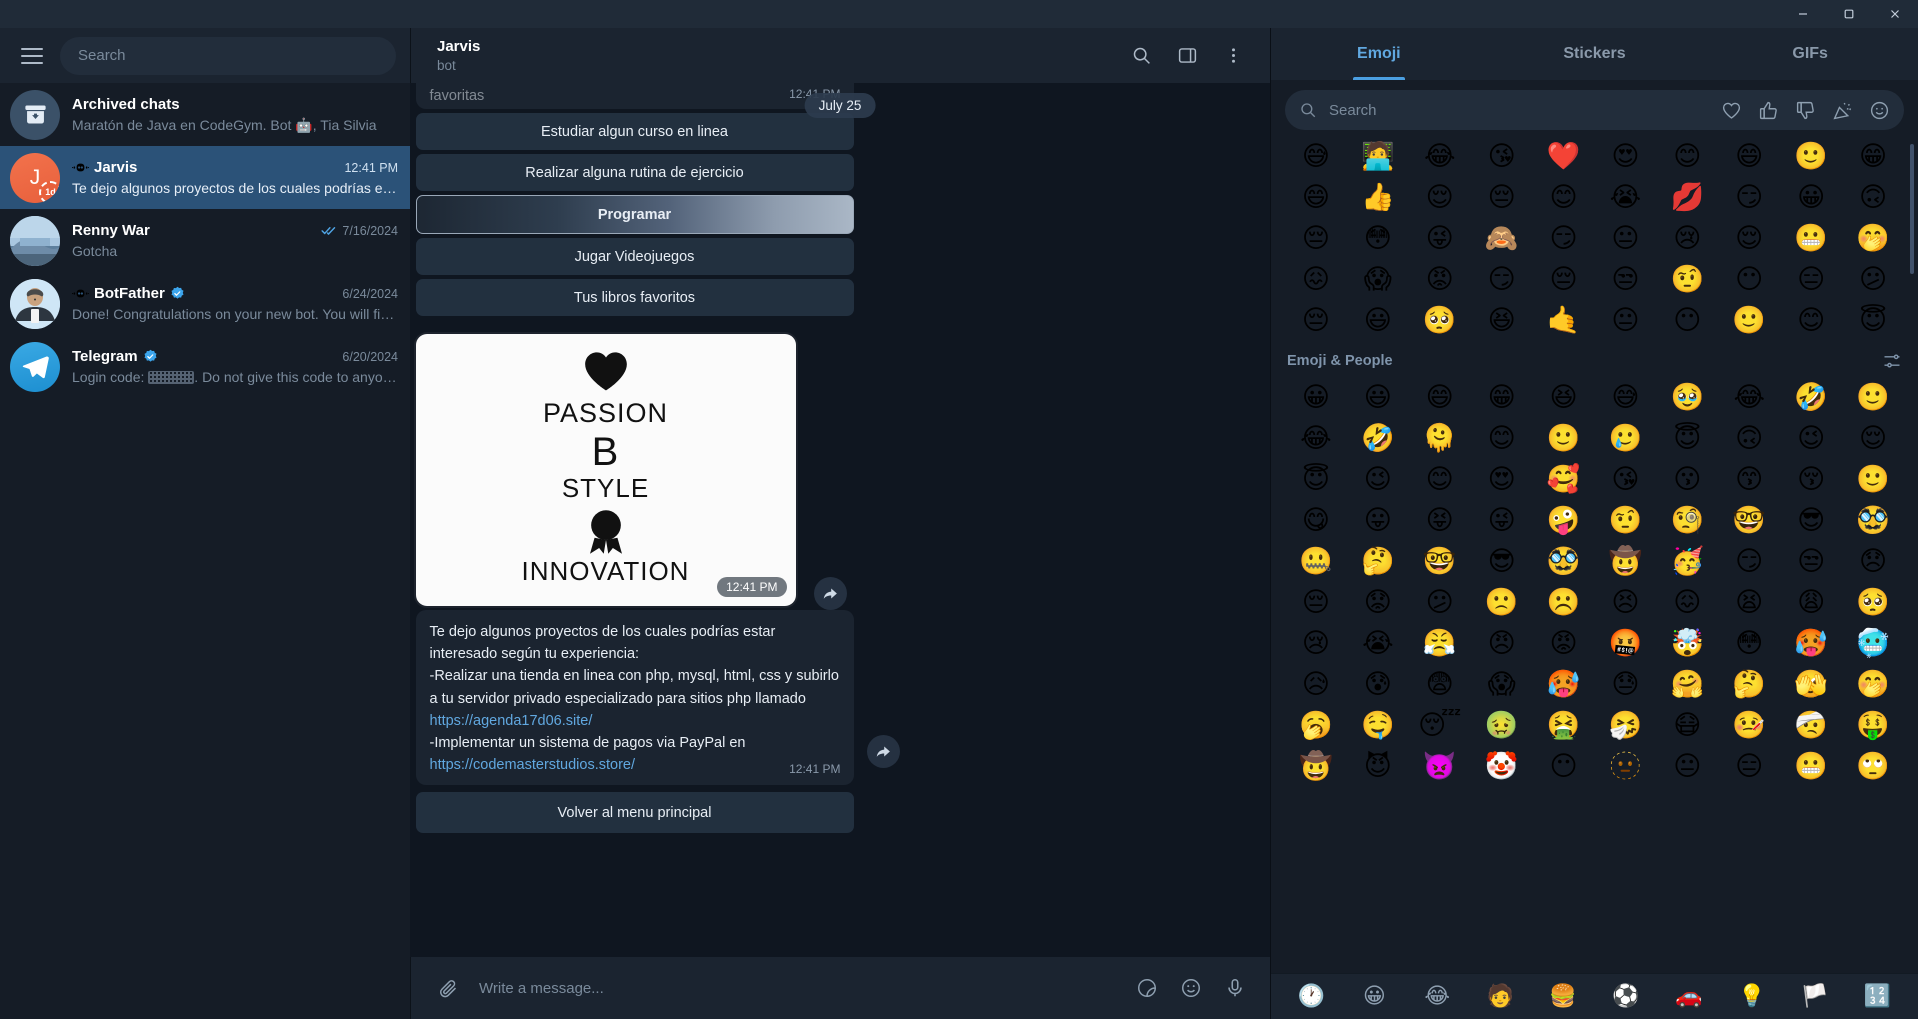 The image size is (1918, 1019). Describe the element at coordinates (1440, 197) in the screenshot. I see `emoji-cell: 😌` at that location.